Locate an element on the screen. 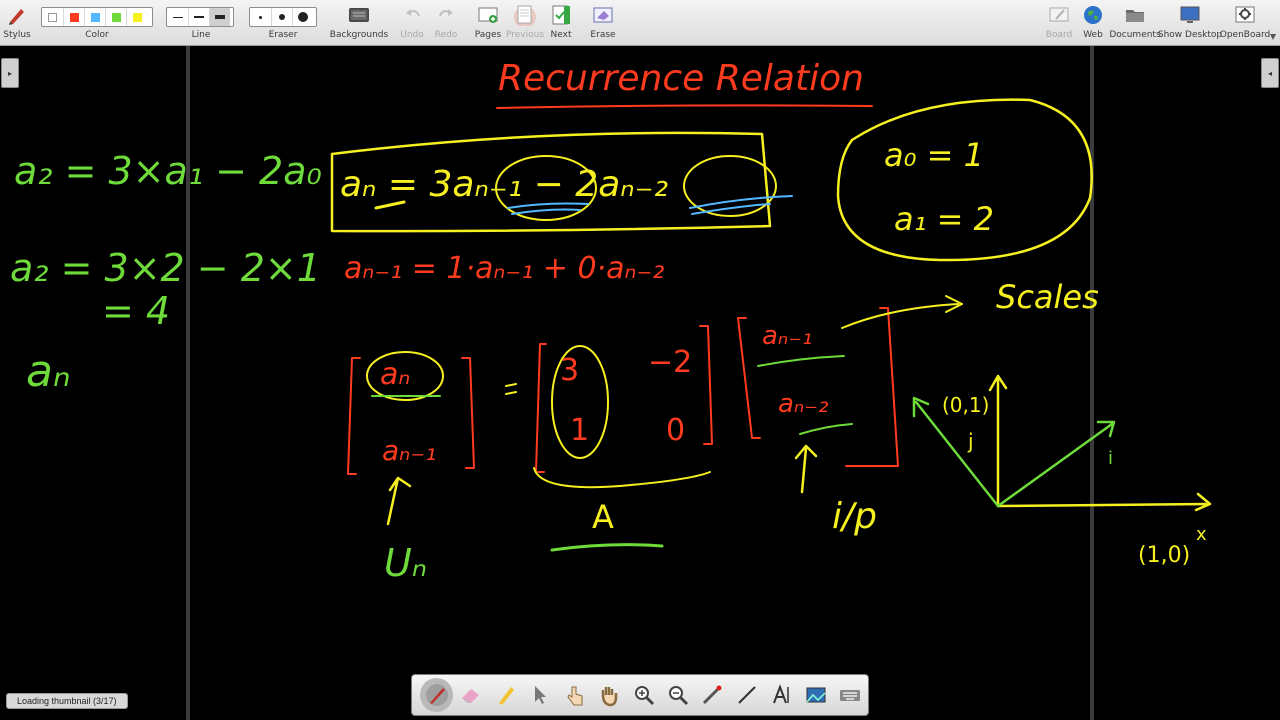 The width and height of the screenshot is (1280, 720). left-note-line-4: aₙ is located at coordinates (48, 371).